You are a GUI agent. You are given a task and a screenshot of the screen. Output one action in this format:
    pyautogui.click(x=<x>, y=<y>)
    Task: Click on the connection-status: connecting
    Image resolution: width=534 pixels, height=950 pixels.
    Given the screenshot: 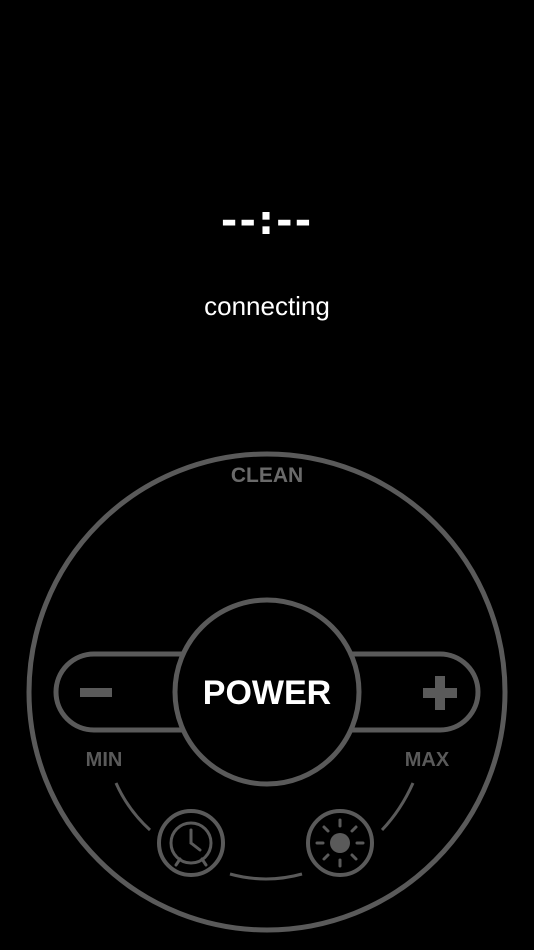 What is the action you would take?
    pyautogui.click(x=267, y=306)
    